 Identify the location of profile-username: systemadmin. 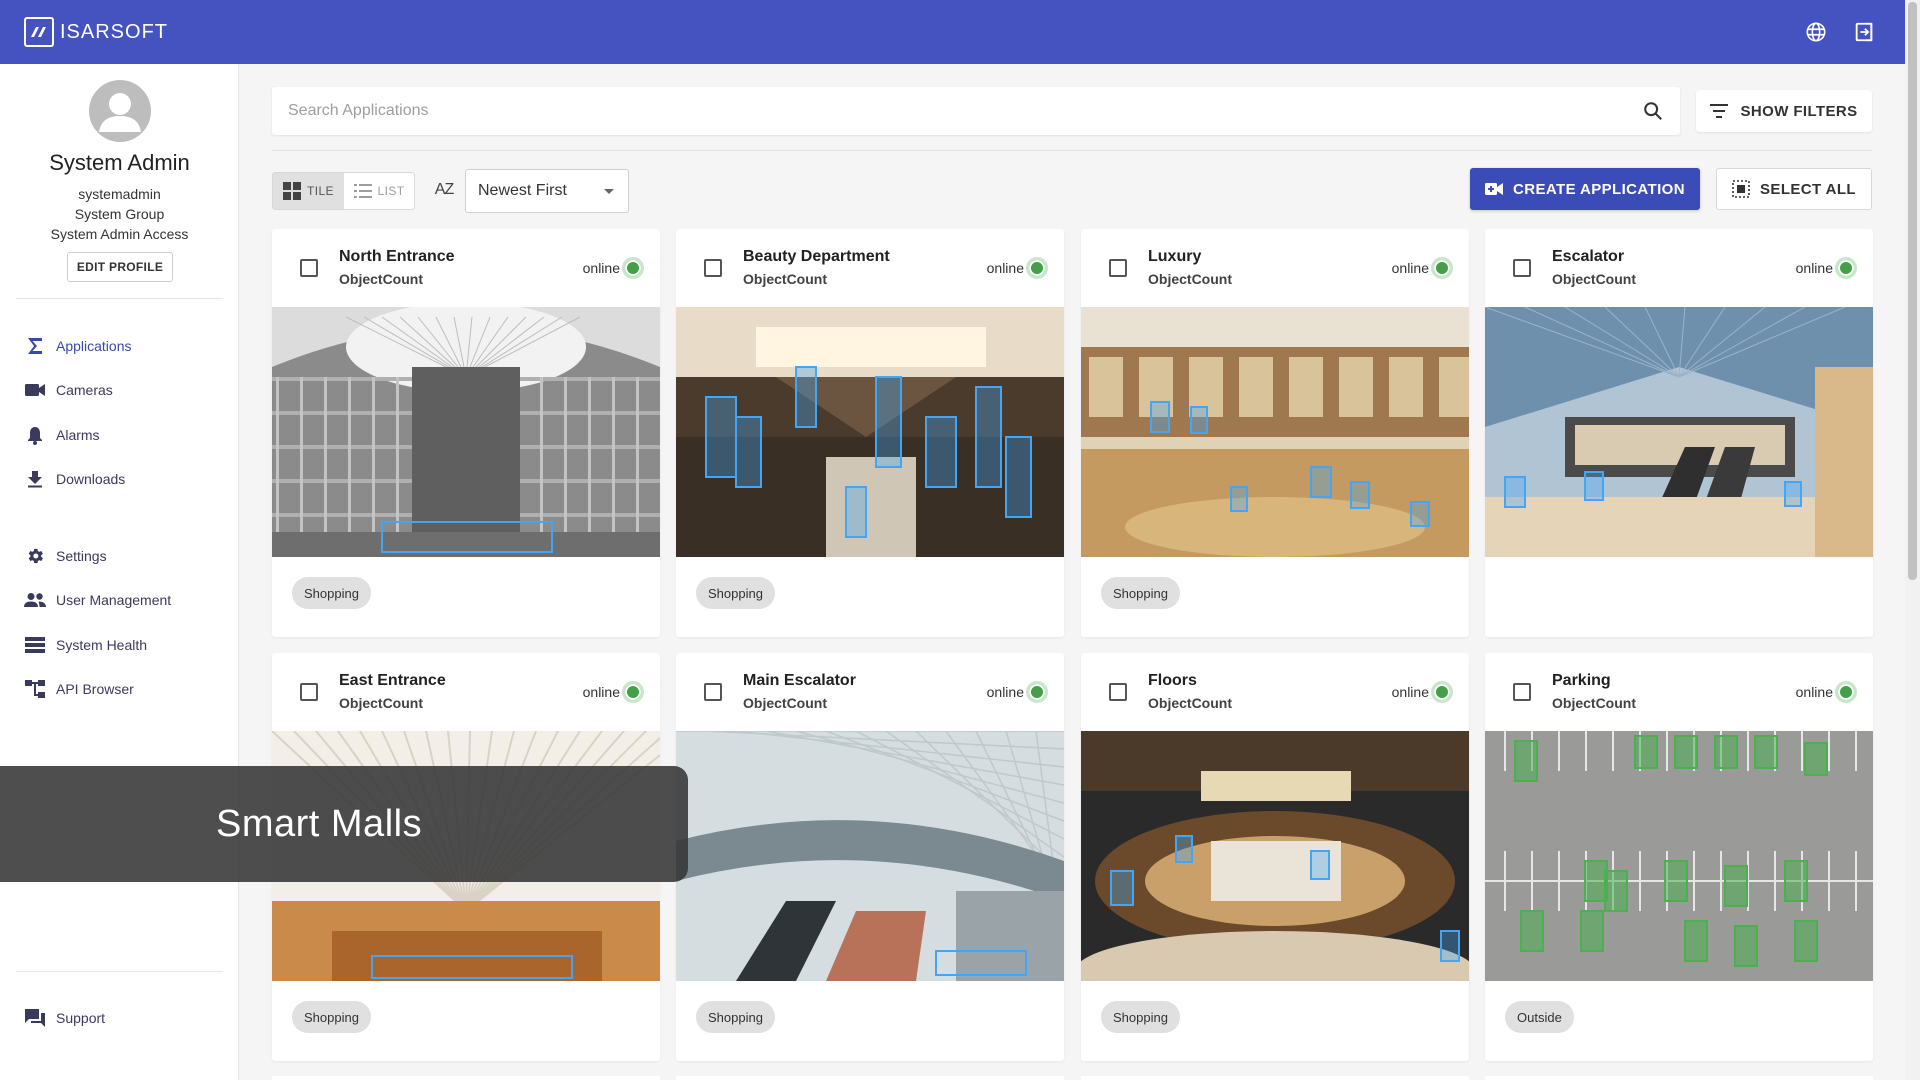
(119, 194).